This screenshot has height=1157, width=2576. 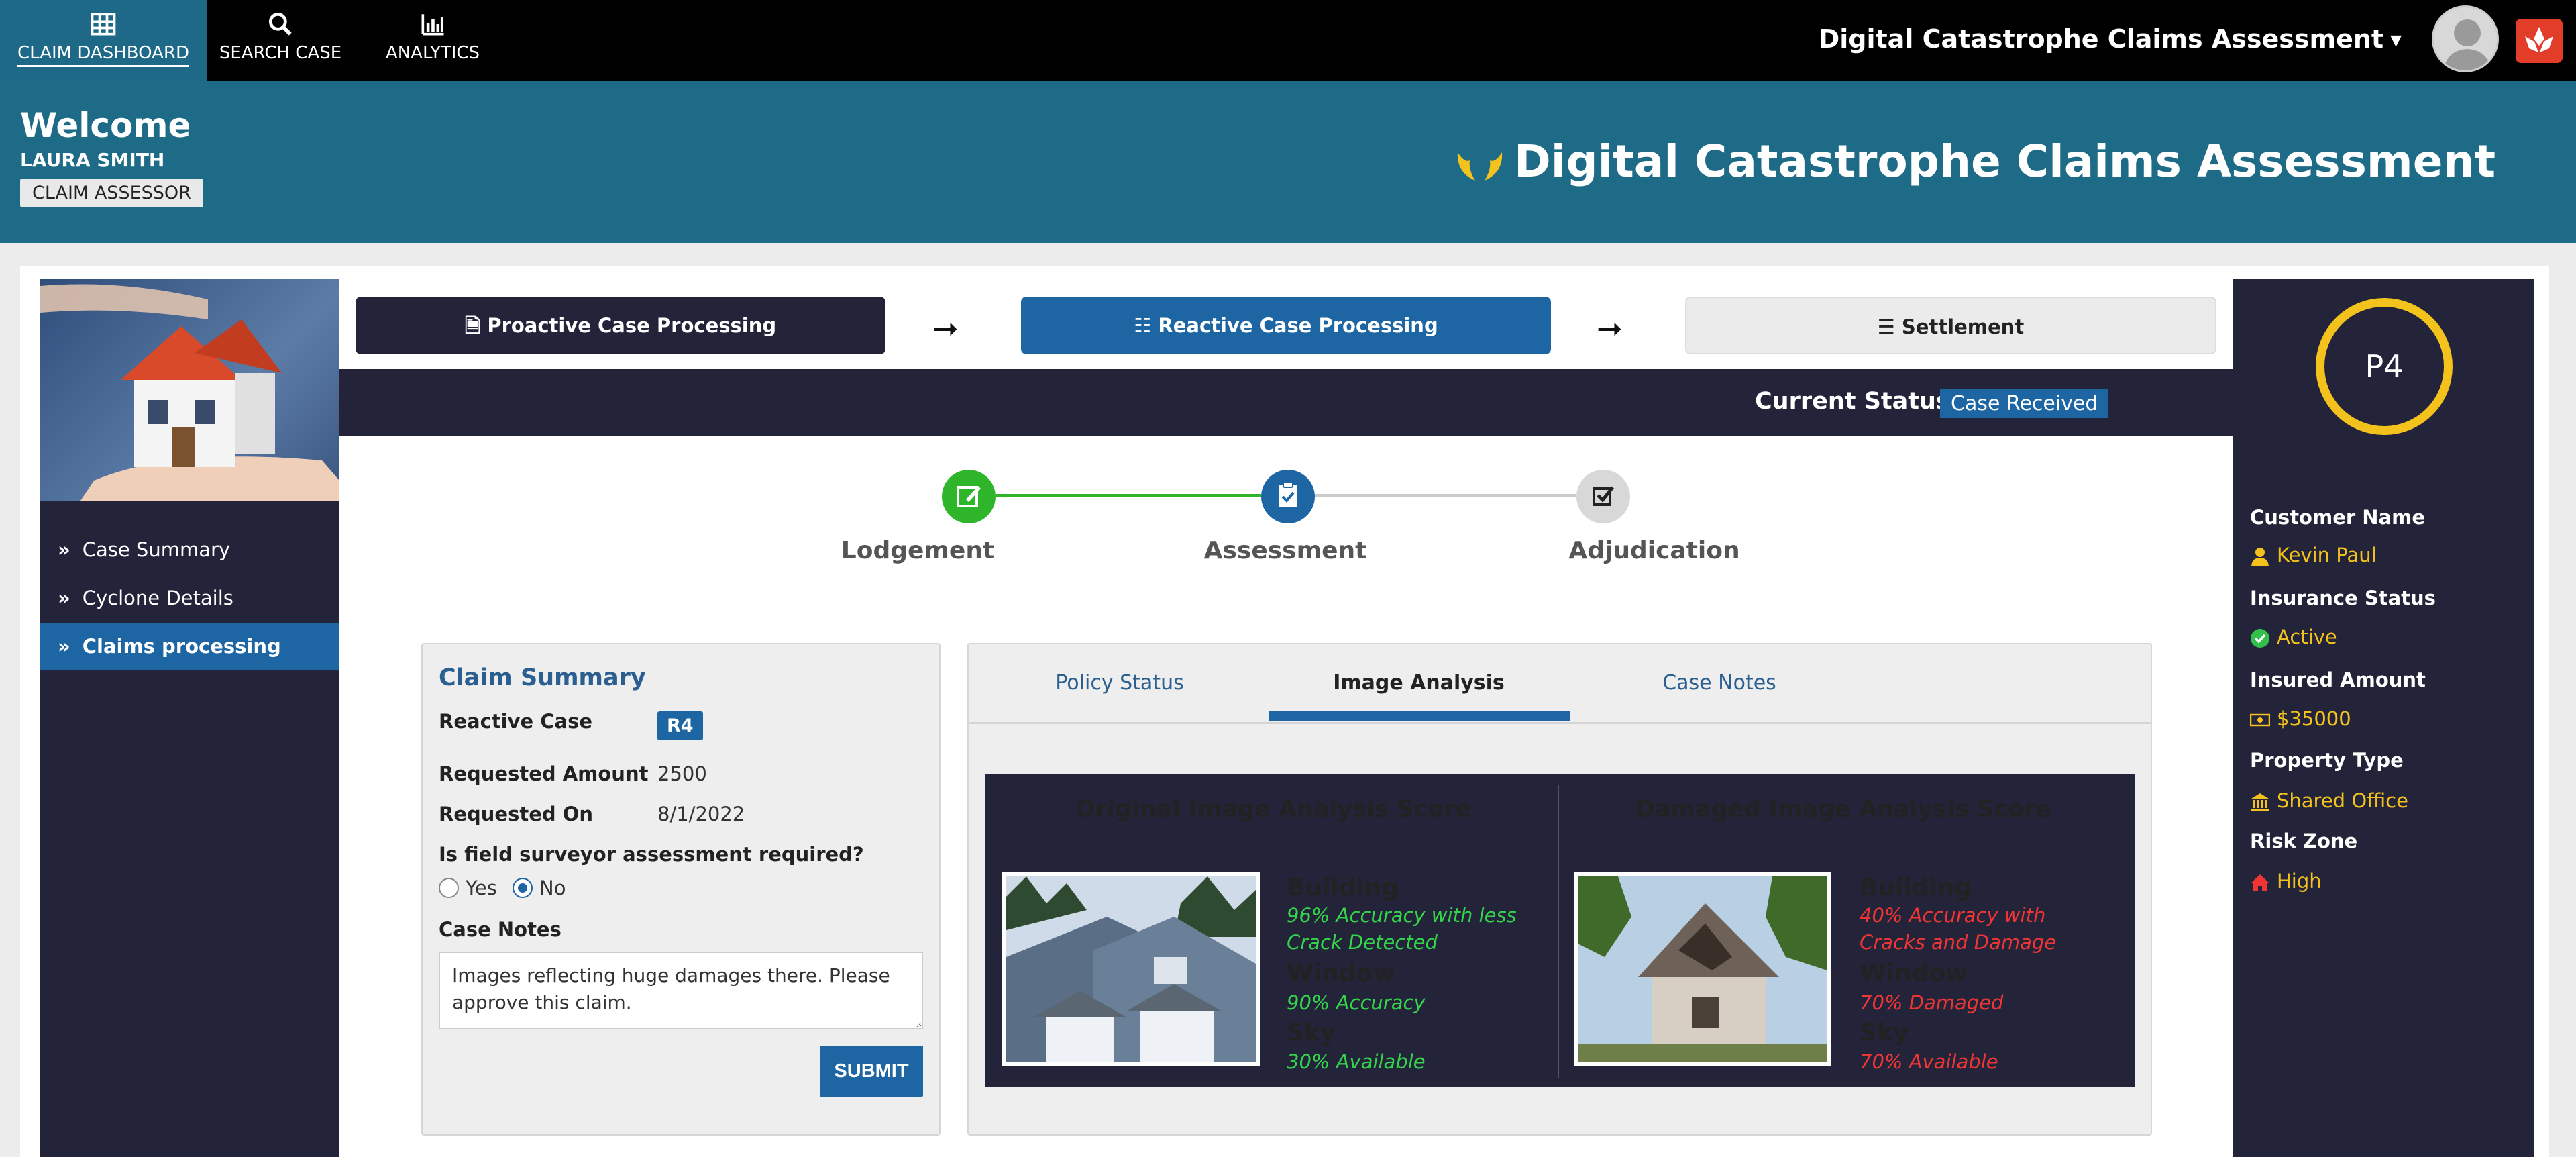 I want to click on nav-search-case: SEARCH CASE, so click(x=280, y=40).